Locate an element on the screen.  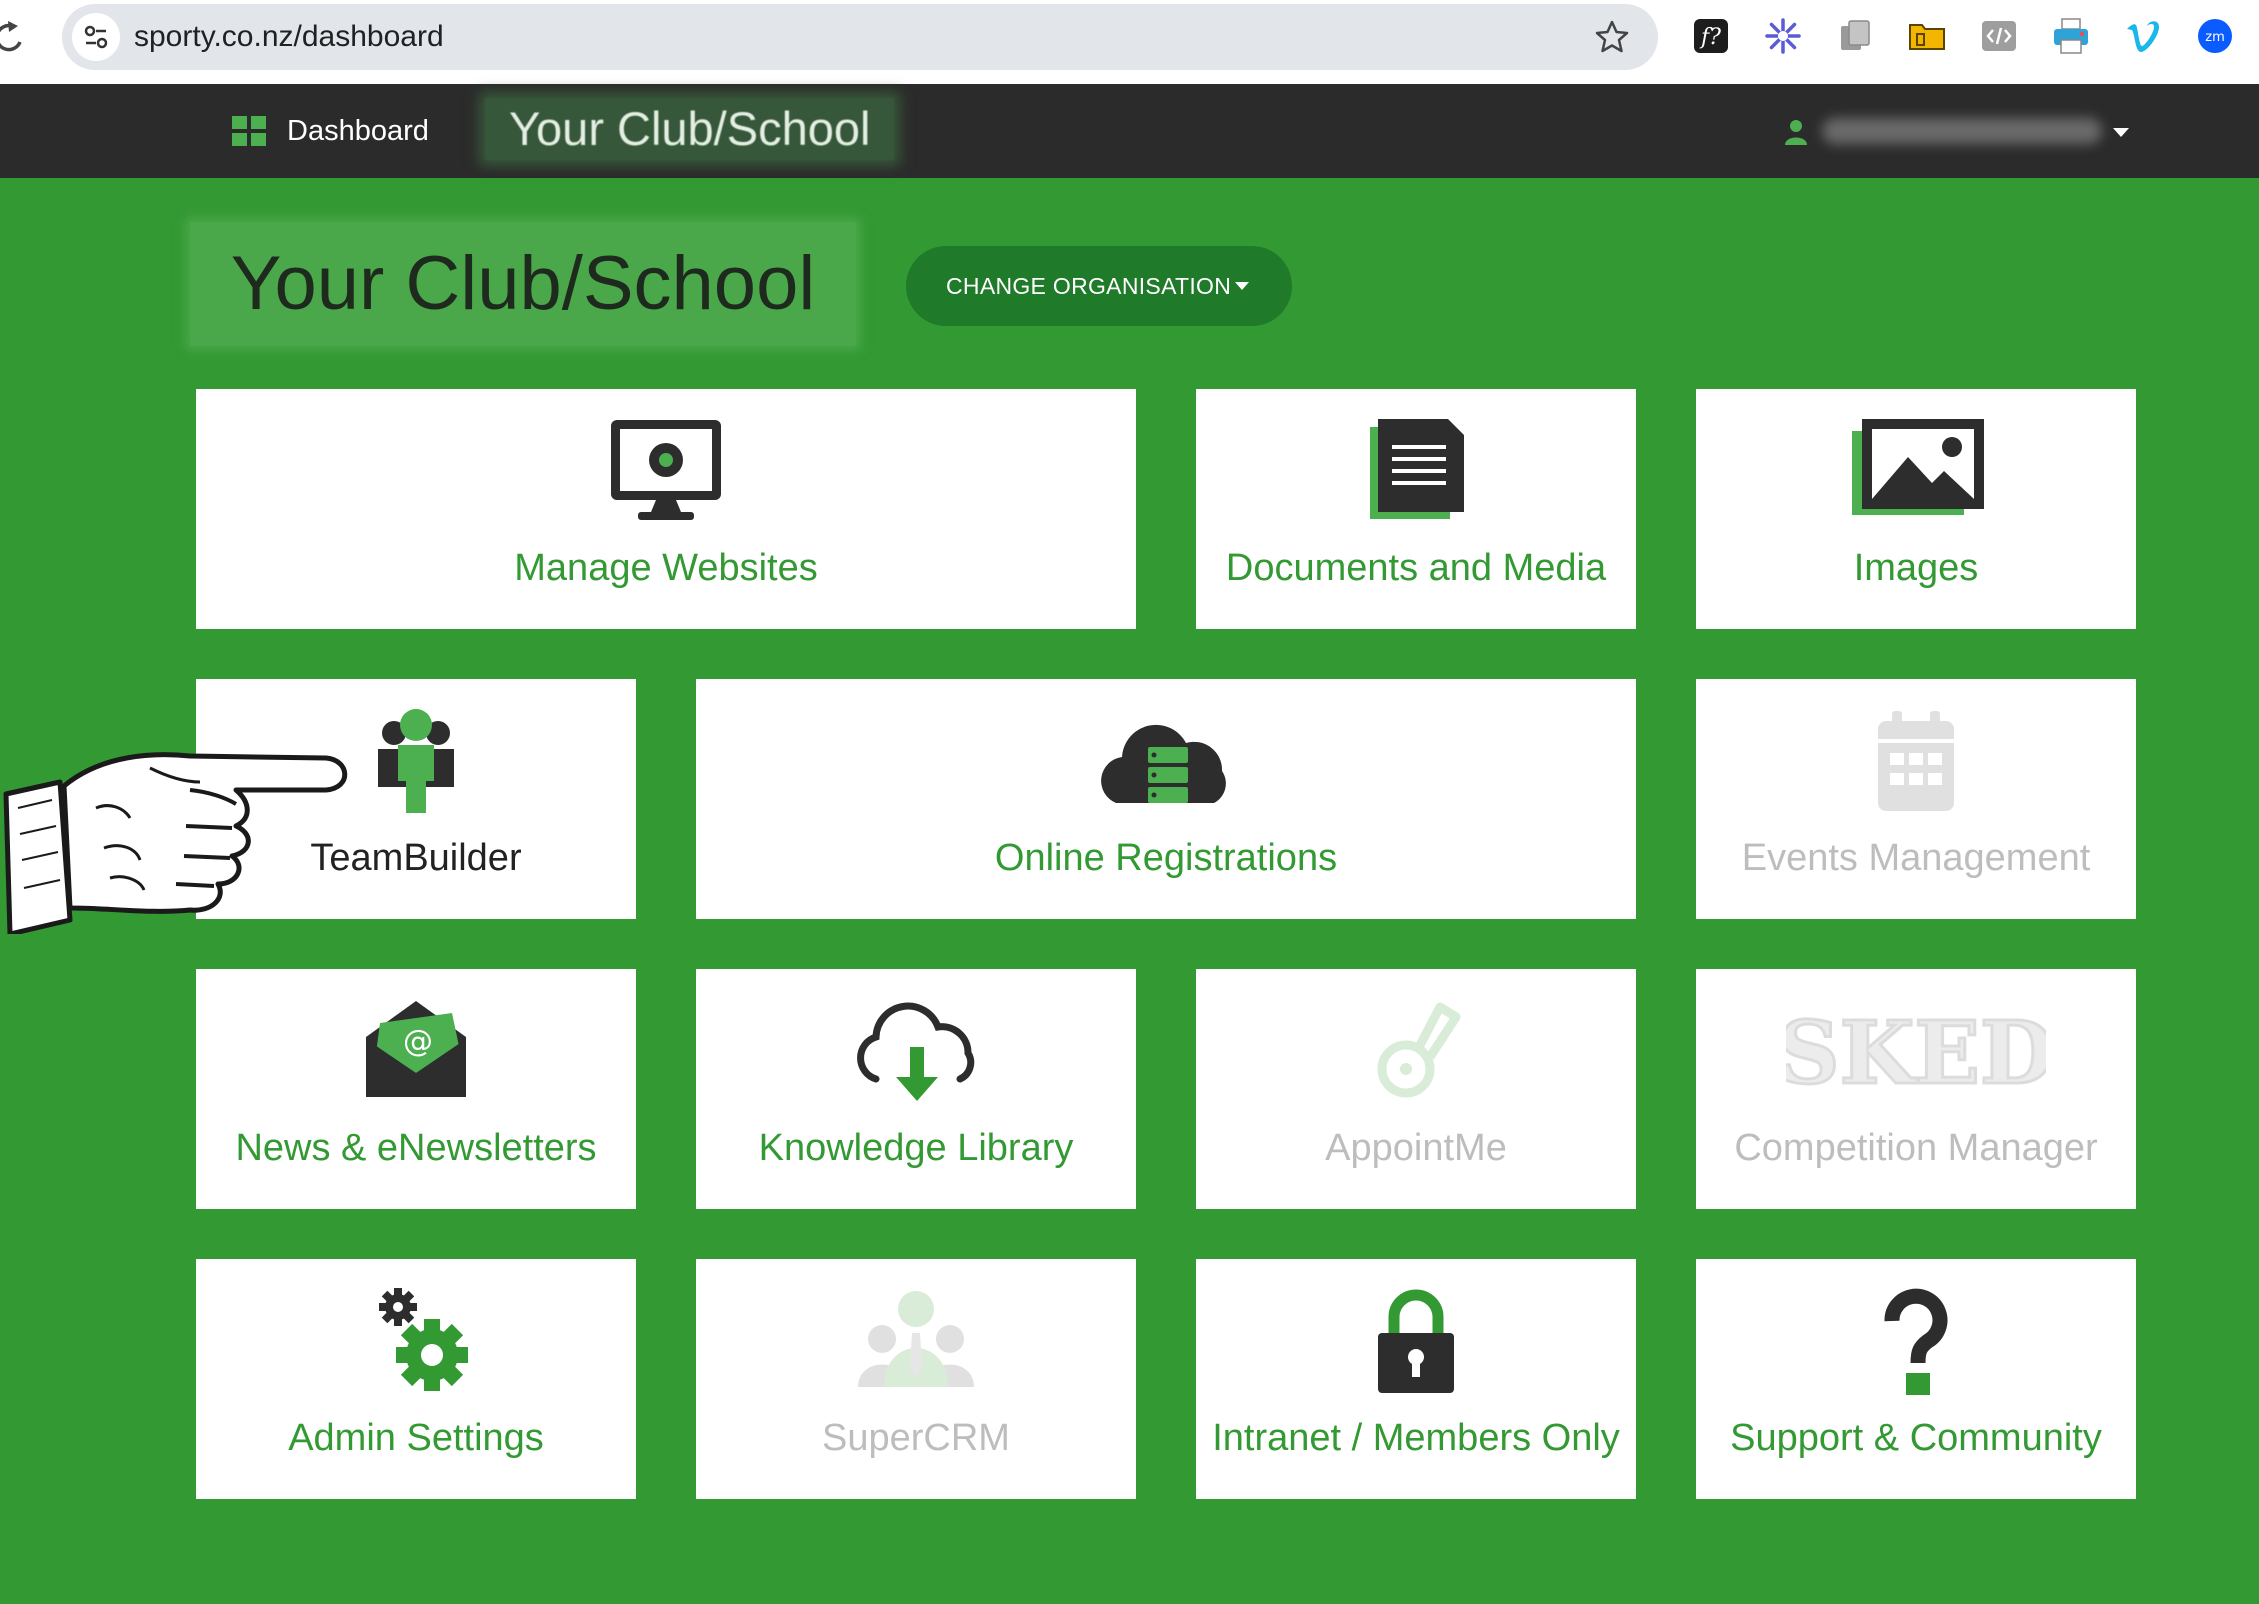
organisation-title: Your Club/School is located at coordinates (523, 284).